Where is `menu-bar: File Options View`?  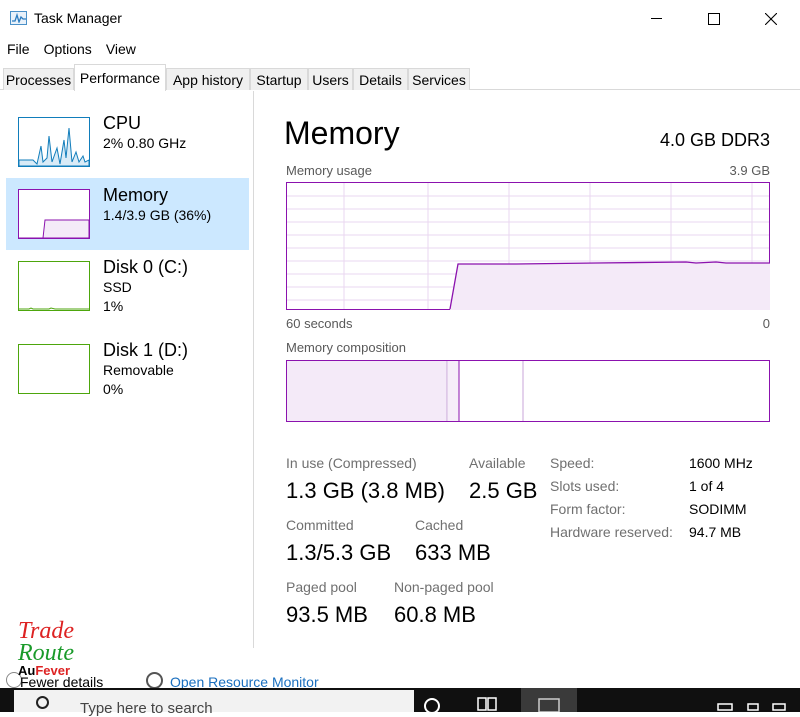
menu-bar: File Options View is located at coordinates (400, 49).